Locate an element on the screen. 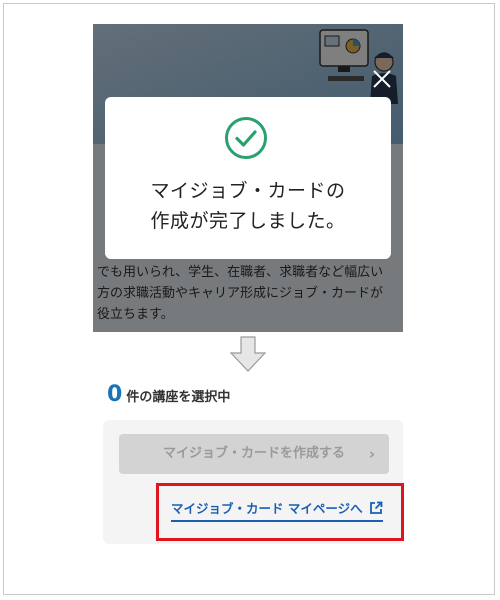 The width and height of the screenshot is (500, 600). chevron-right-icon: › is located at coordinates (371, 454).